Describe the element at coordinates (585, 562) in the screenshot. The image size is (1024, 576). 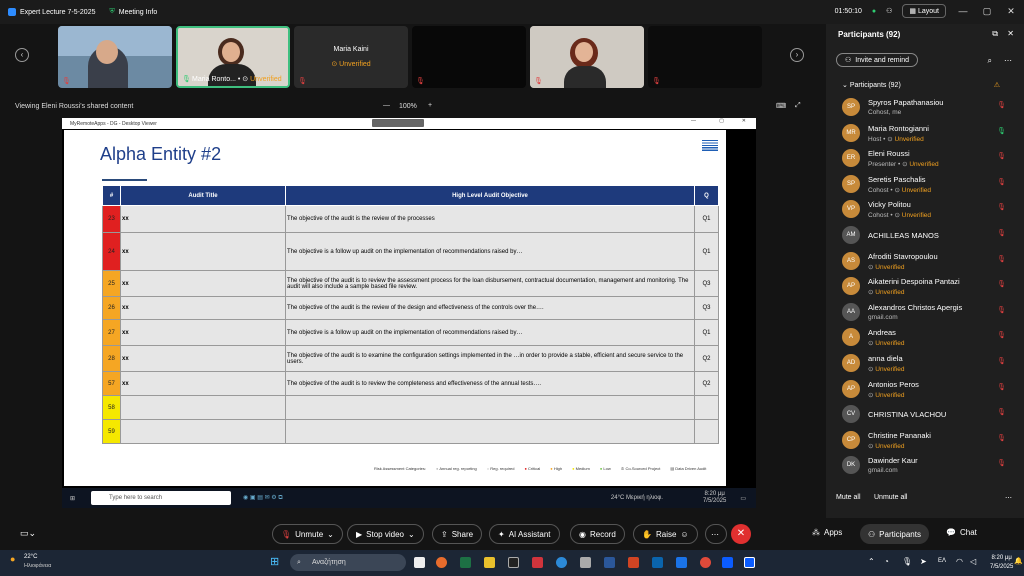
I see `app-icon-gray` at that location.